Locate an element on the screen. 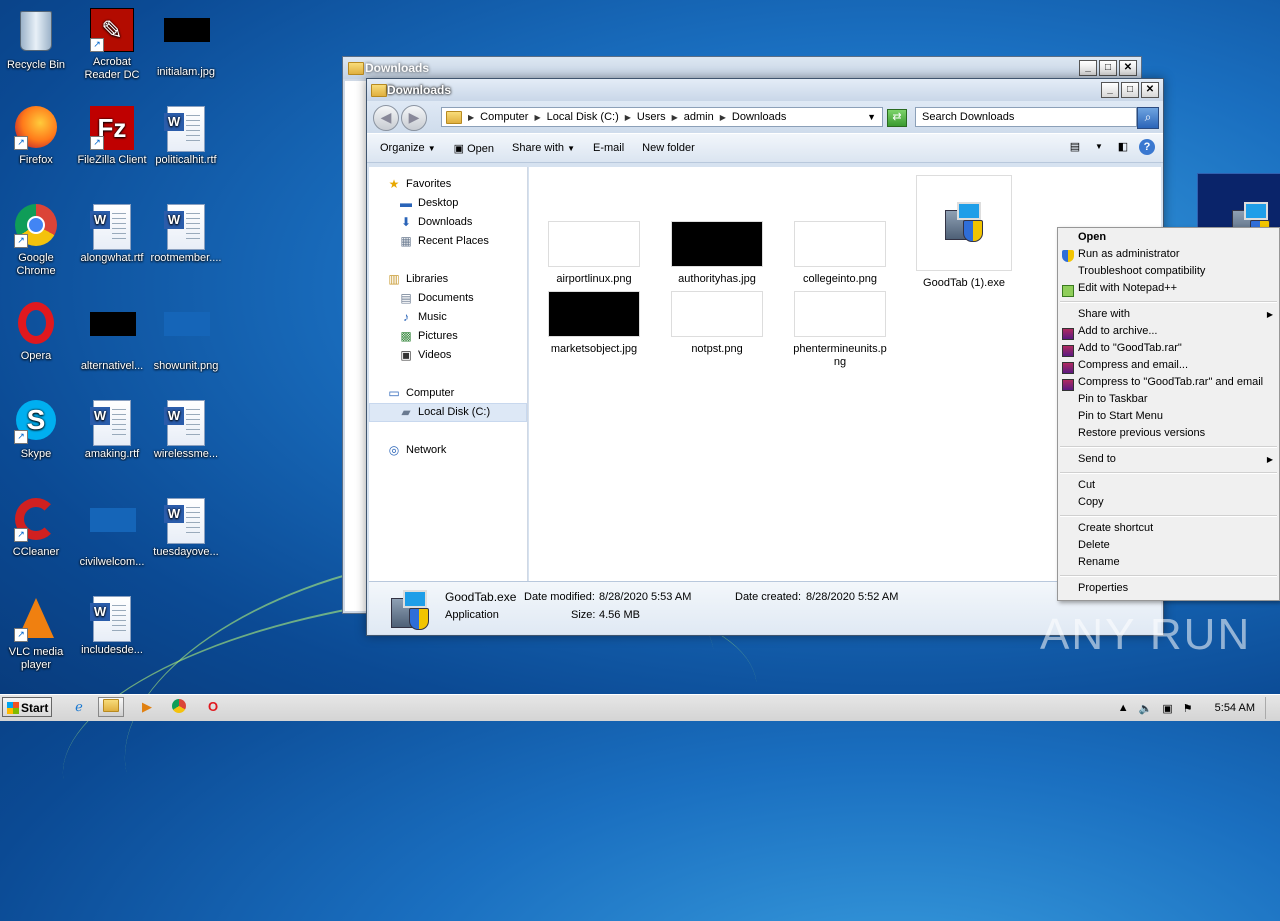 The width and height of the screenshot is (1280, 921). desktop-icon-chrome: ↗ Google Chrome is located at coordinates (36, 241).